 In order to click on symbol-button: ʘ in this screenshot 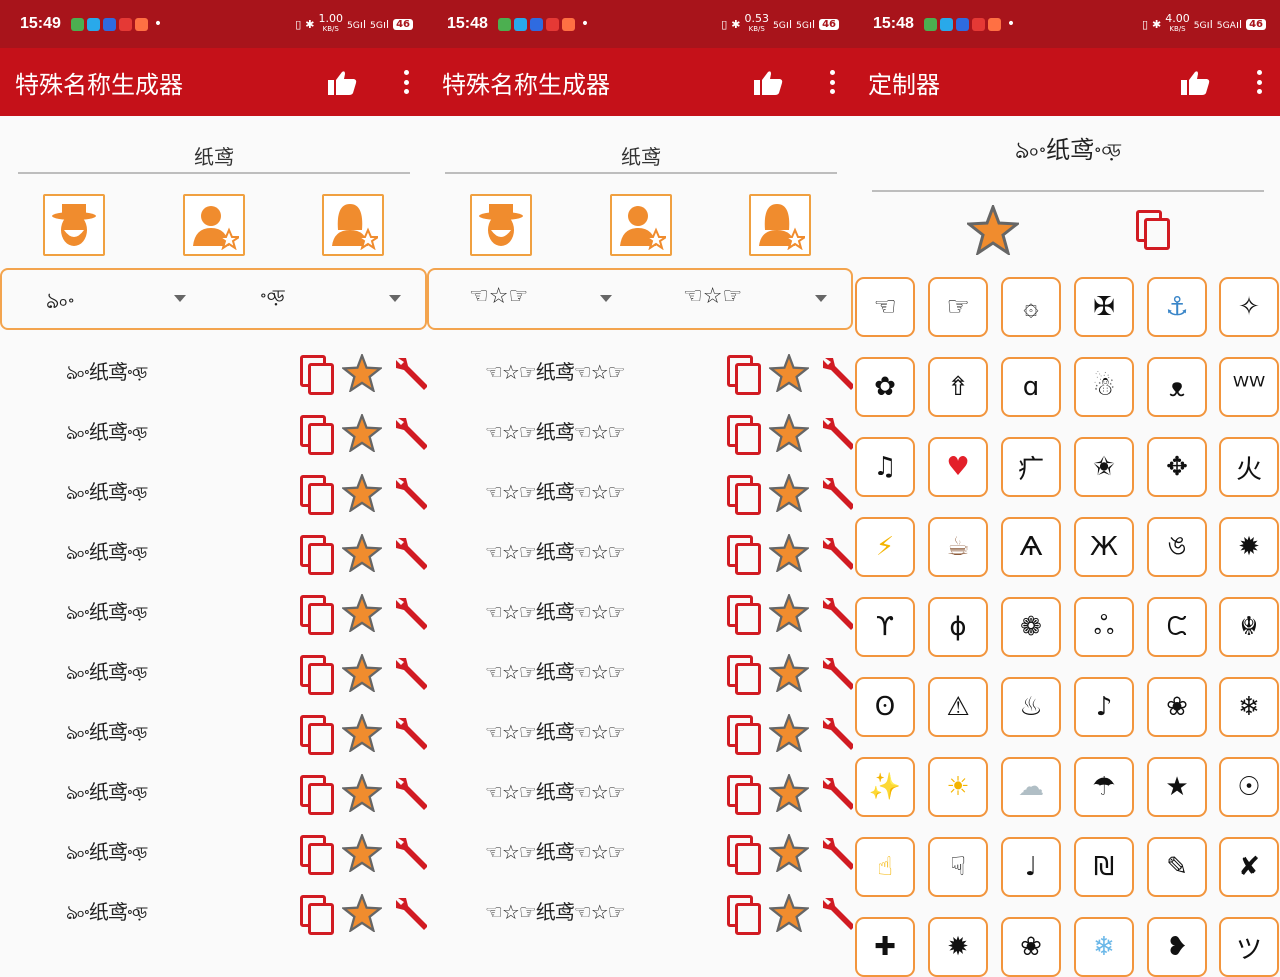, I will do `click(885, 707)`.